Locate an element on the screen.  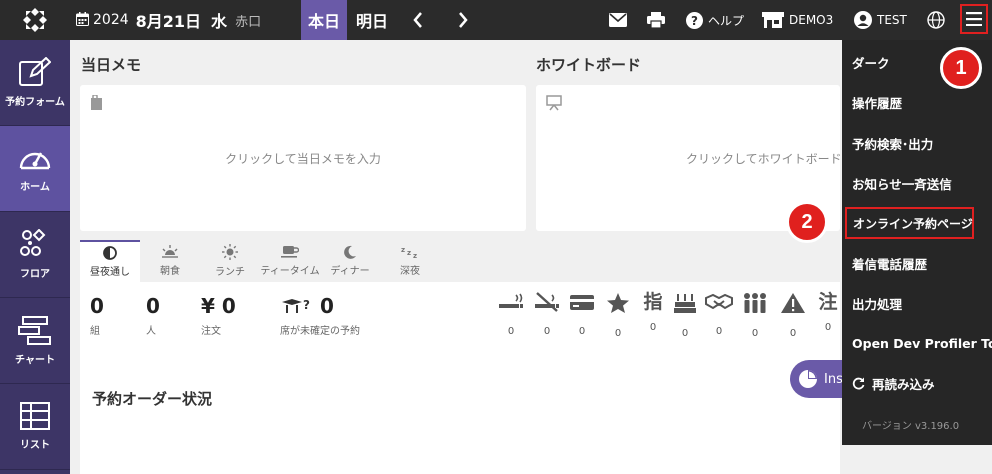
hamburger-menu-button is located at coordinates (974, 19).